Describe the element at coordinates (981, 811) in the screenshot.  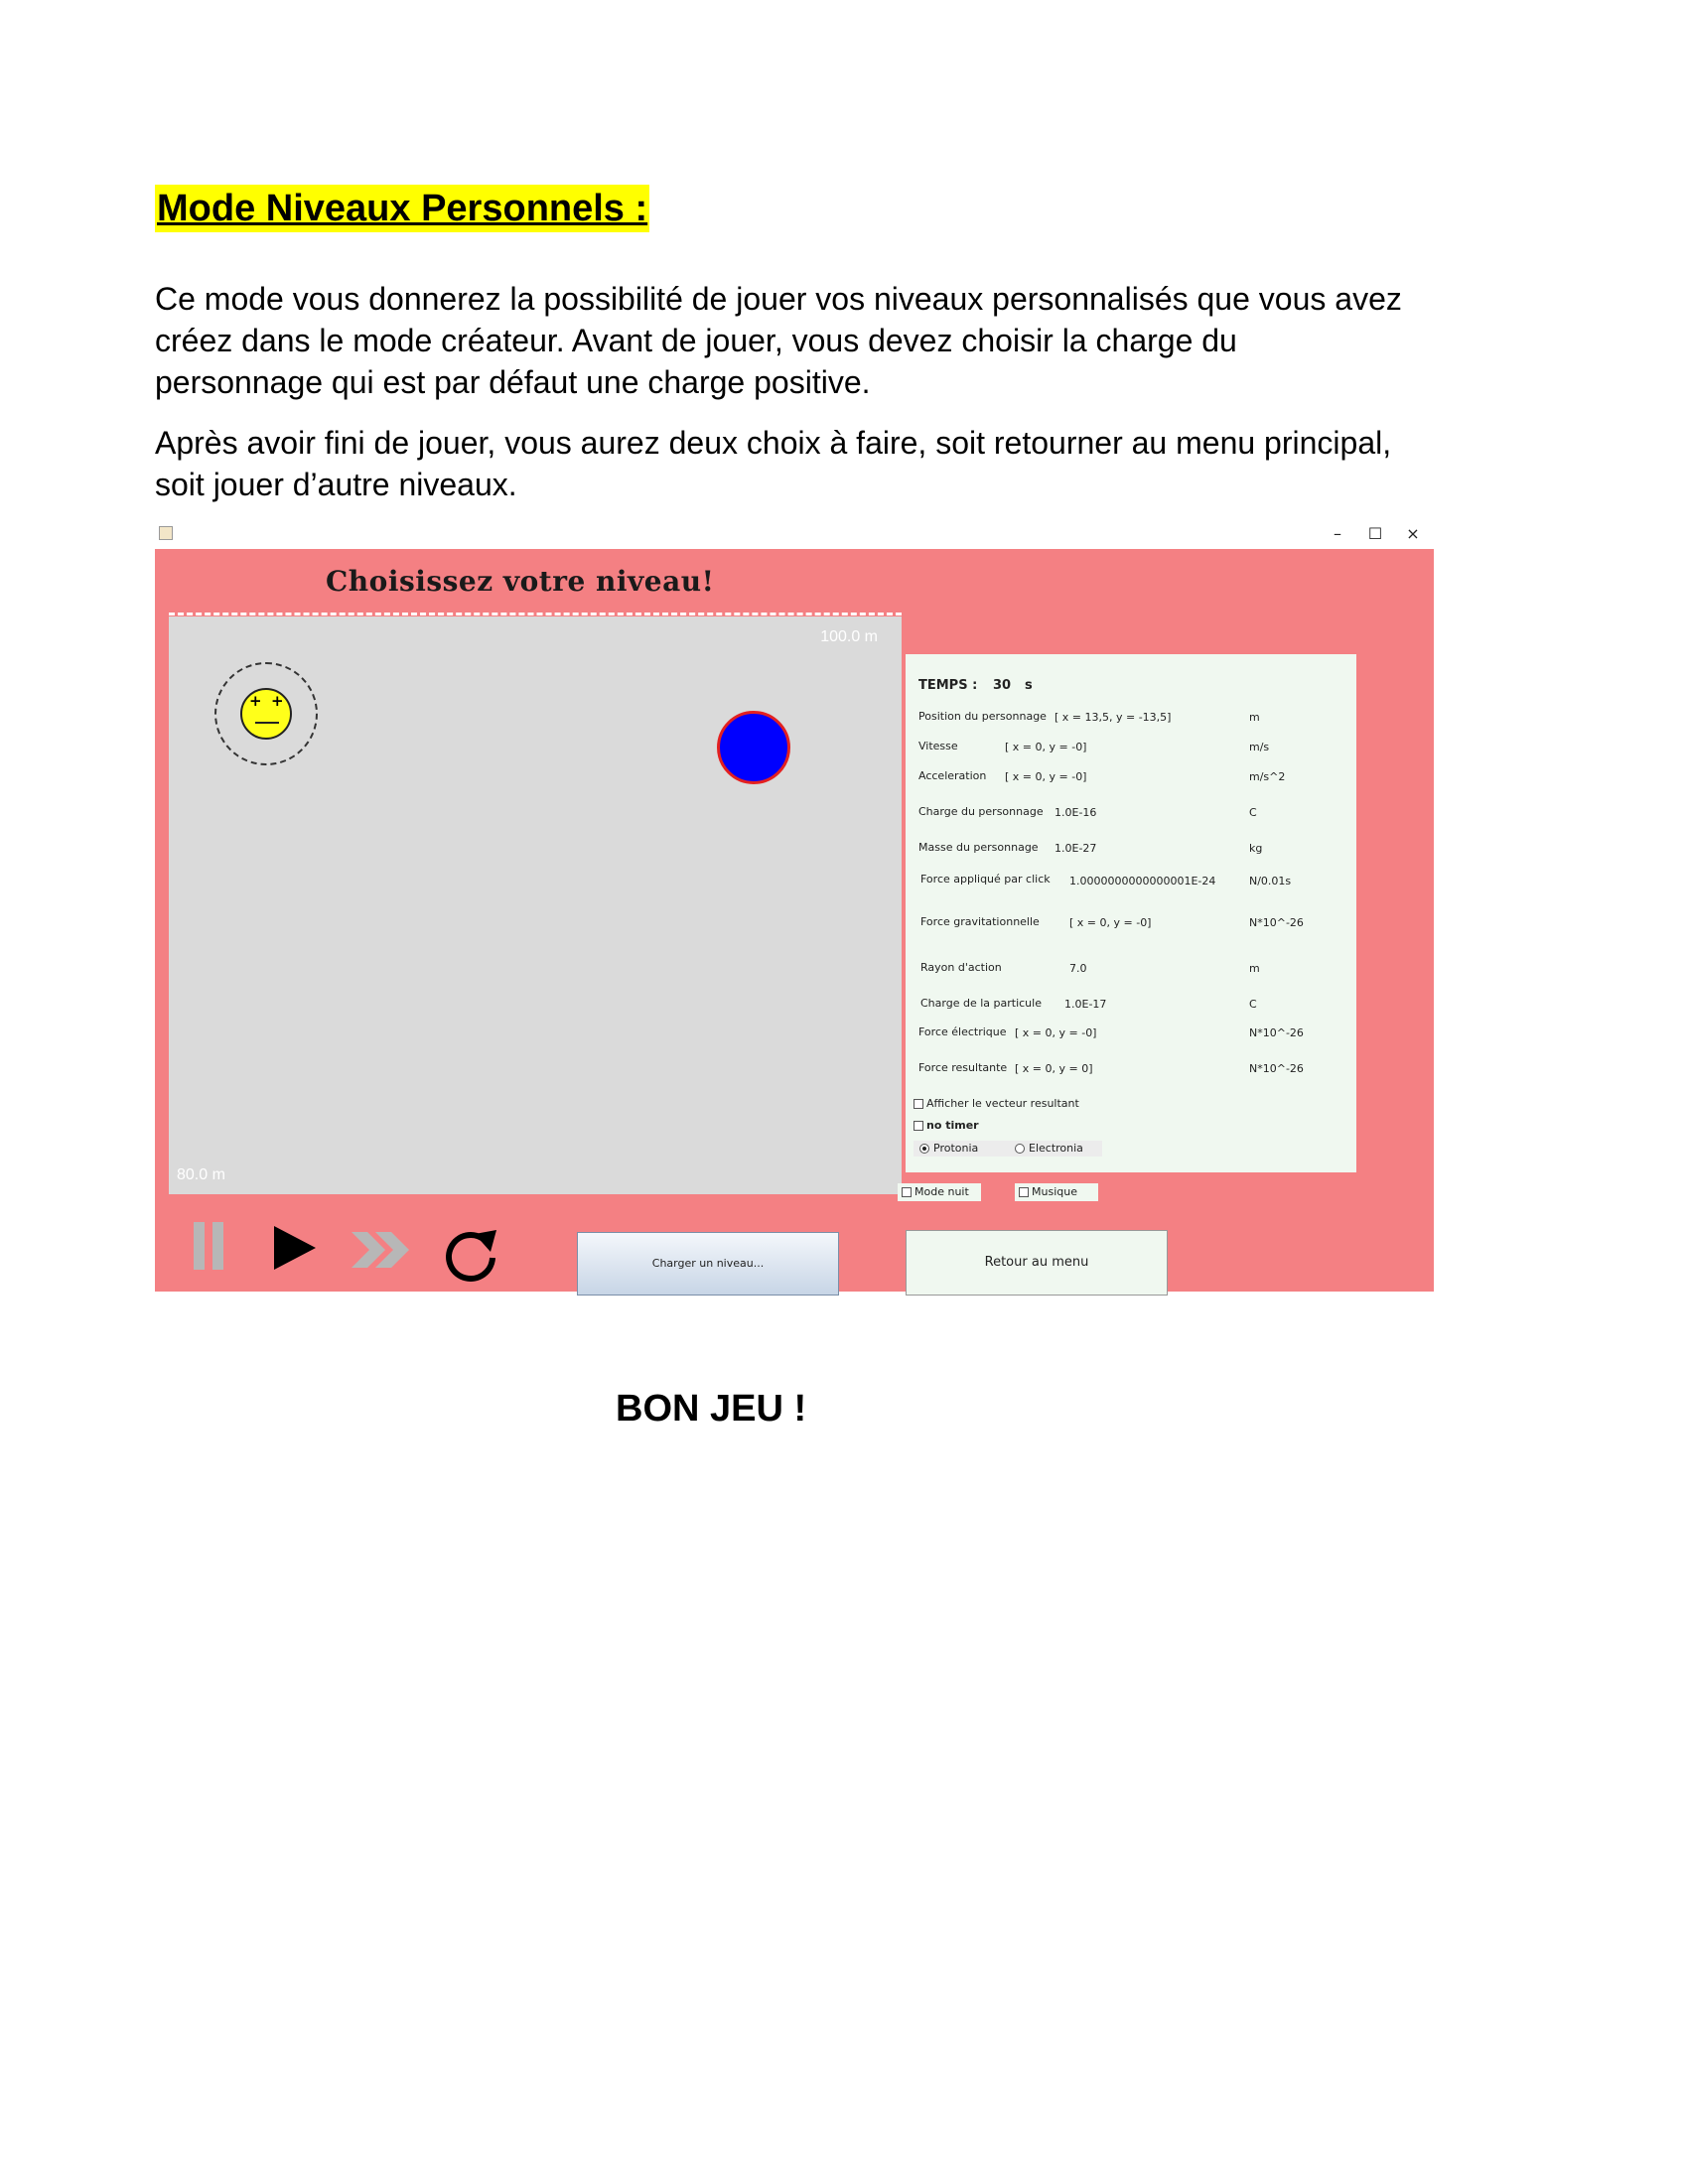
I see `info-row-label: Charge du personnage` at that location.